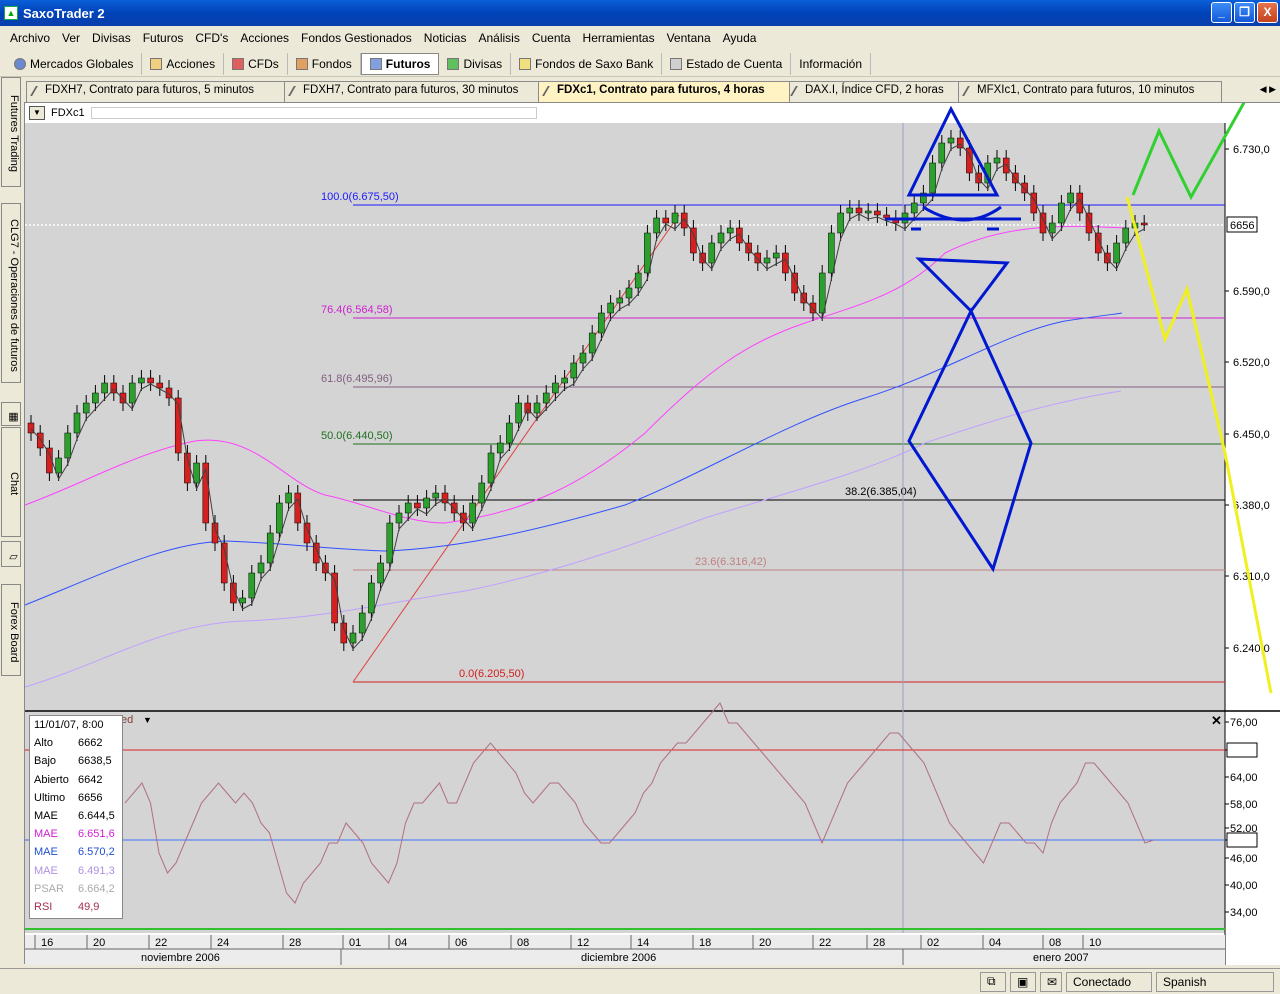 The height and width of the screenshot is (994, 1280). What do you see at coordinates (47, 943) in the screenshot?
I see `x-axis-day-label: 16` at bounding box center [47, 943].